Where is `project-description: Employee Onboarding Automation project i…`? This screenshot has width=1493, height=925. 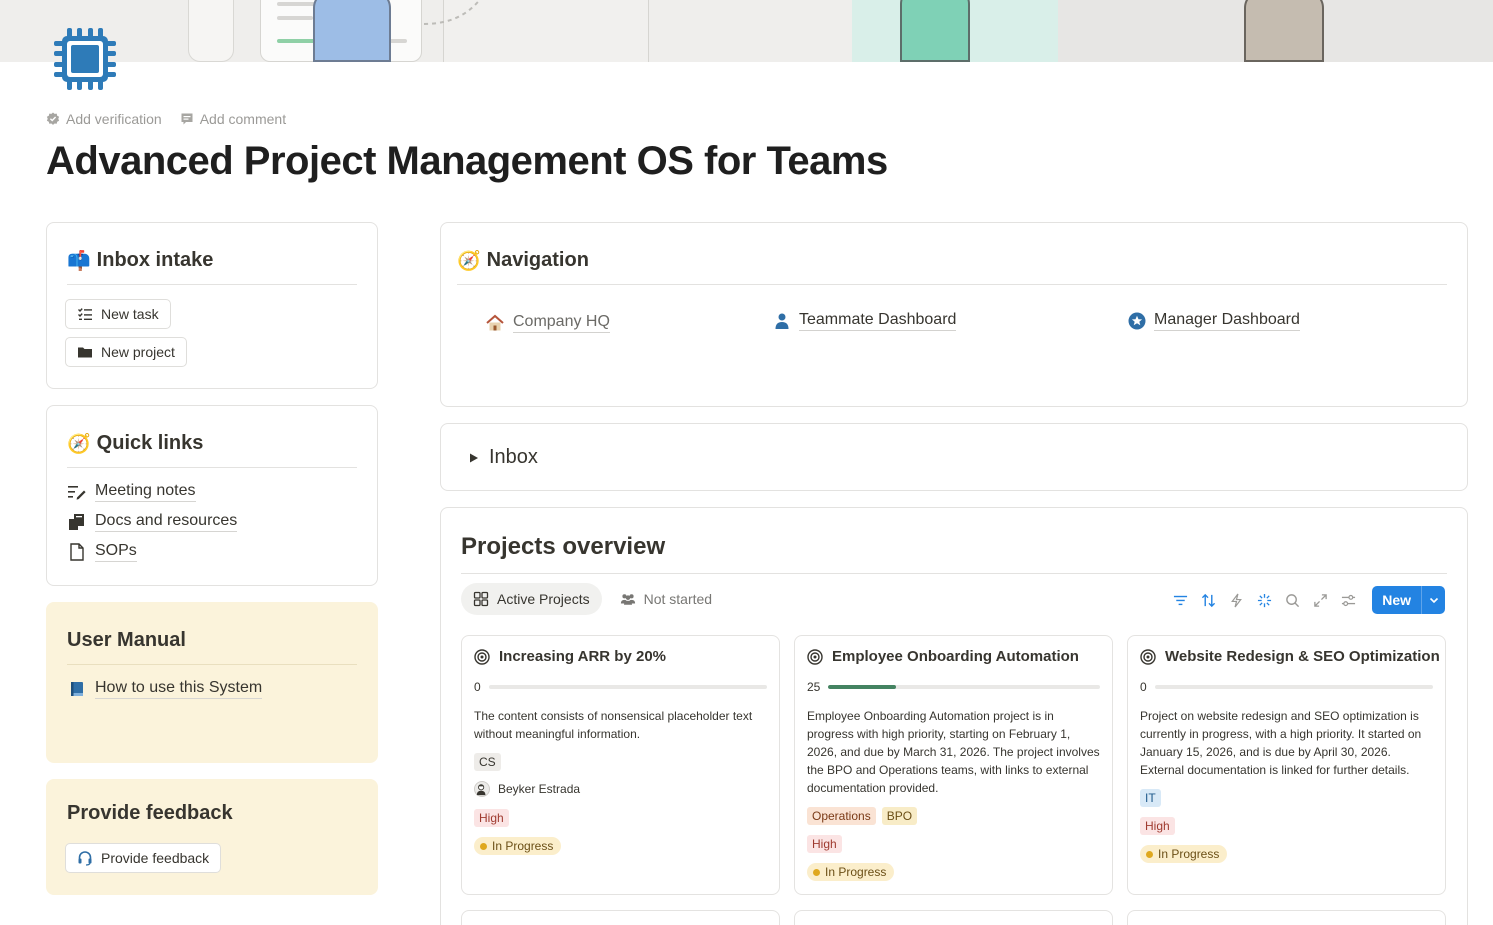
project-description: Employee Onboarding Automation project i… is located at coordinates (953, 752).